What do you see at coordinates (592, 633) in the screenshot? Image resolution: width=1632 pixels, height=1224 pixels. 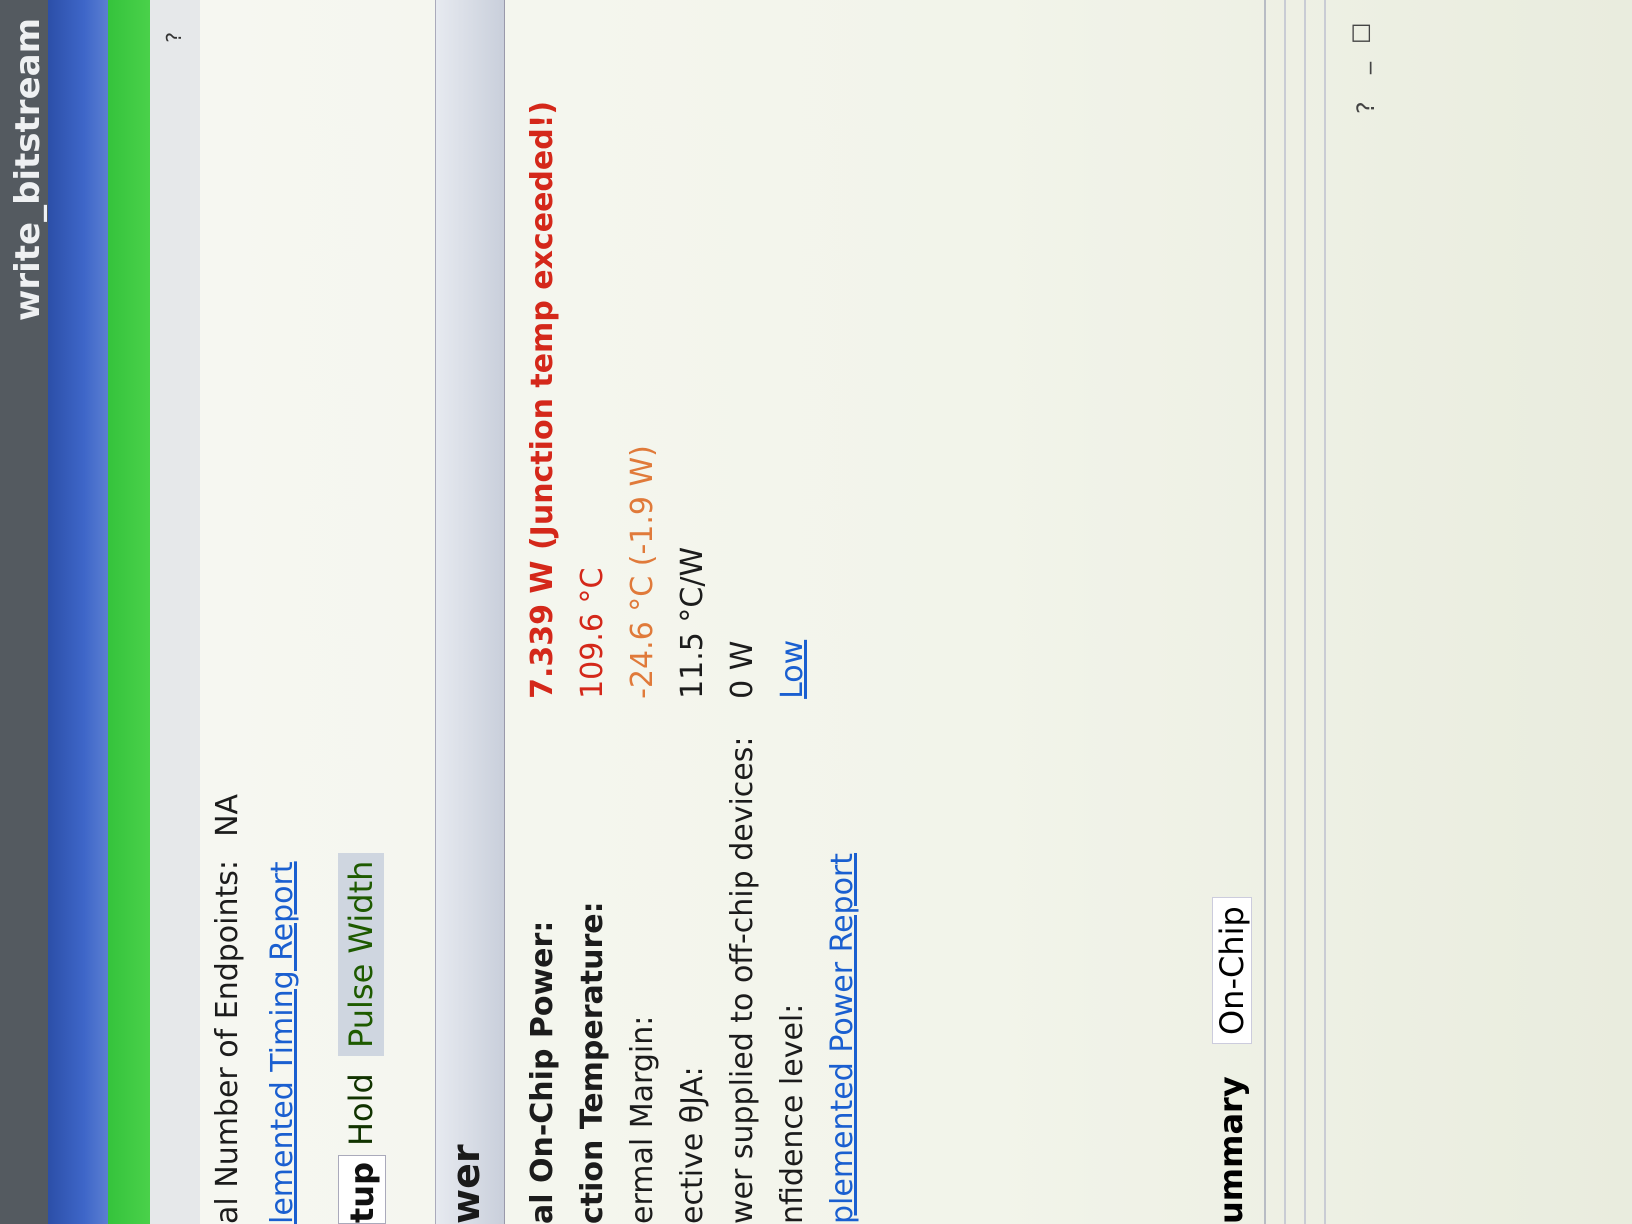 I see `junction-temp-value: 109.6 °C` at bounding box center [592, 633].